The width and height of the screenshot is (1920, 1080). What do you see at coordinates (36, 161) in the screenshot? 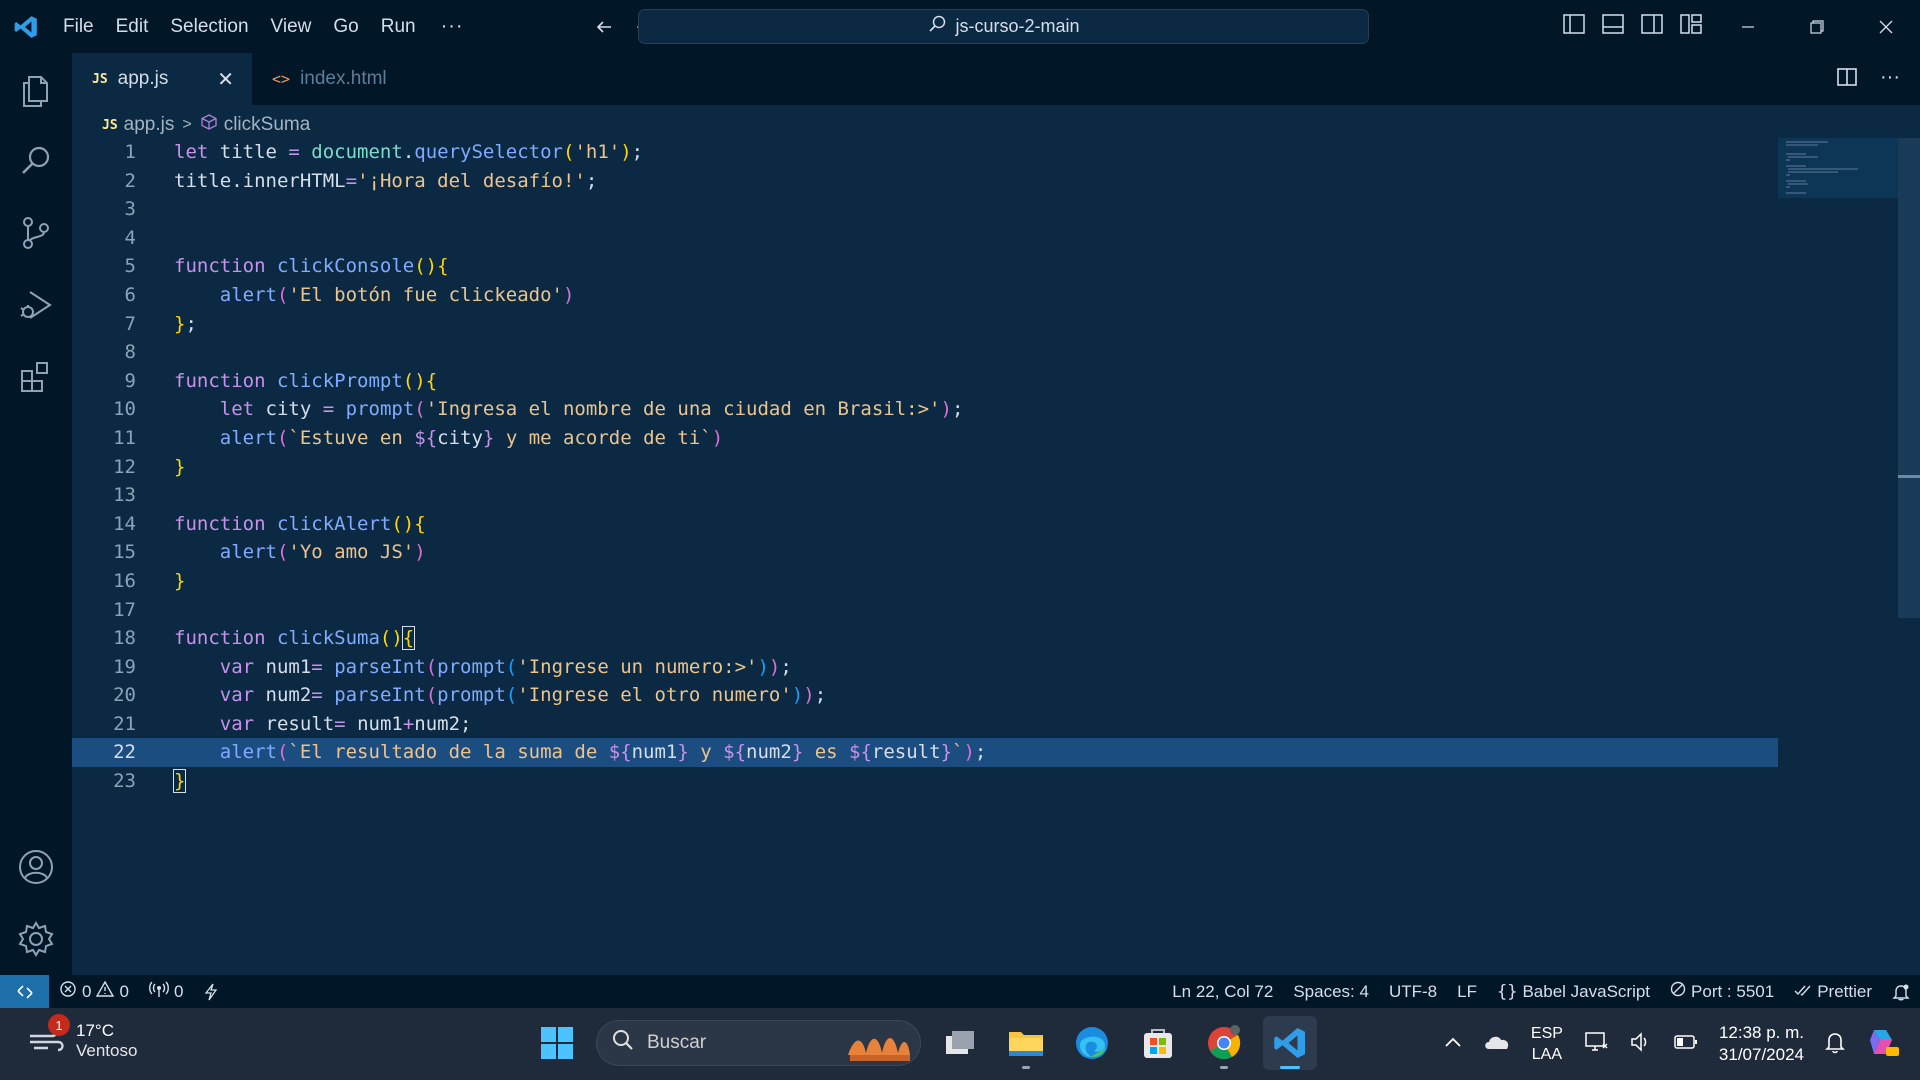
I see `search-sidebar-icon` at bounding box center [36, 161].